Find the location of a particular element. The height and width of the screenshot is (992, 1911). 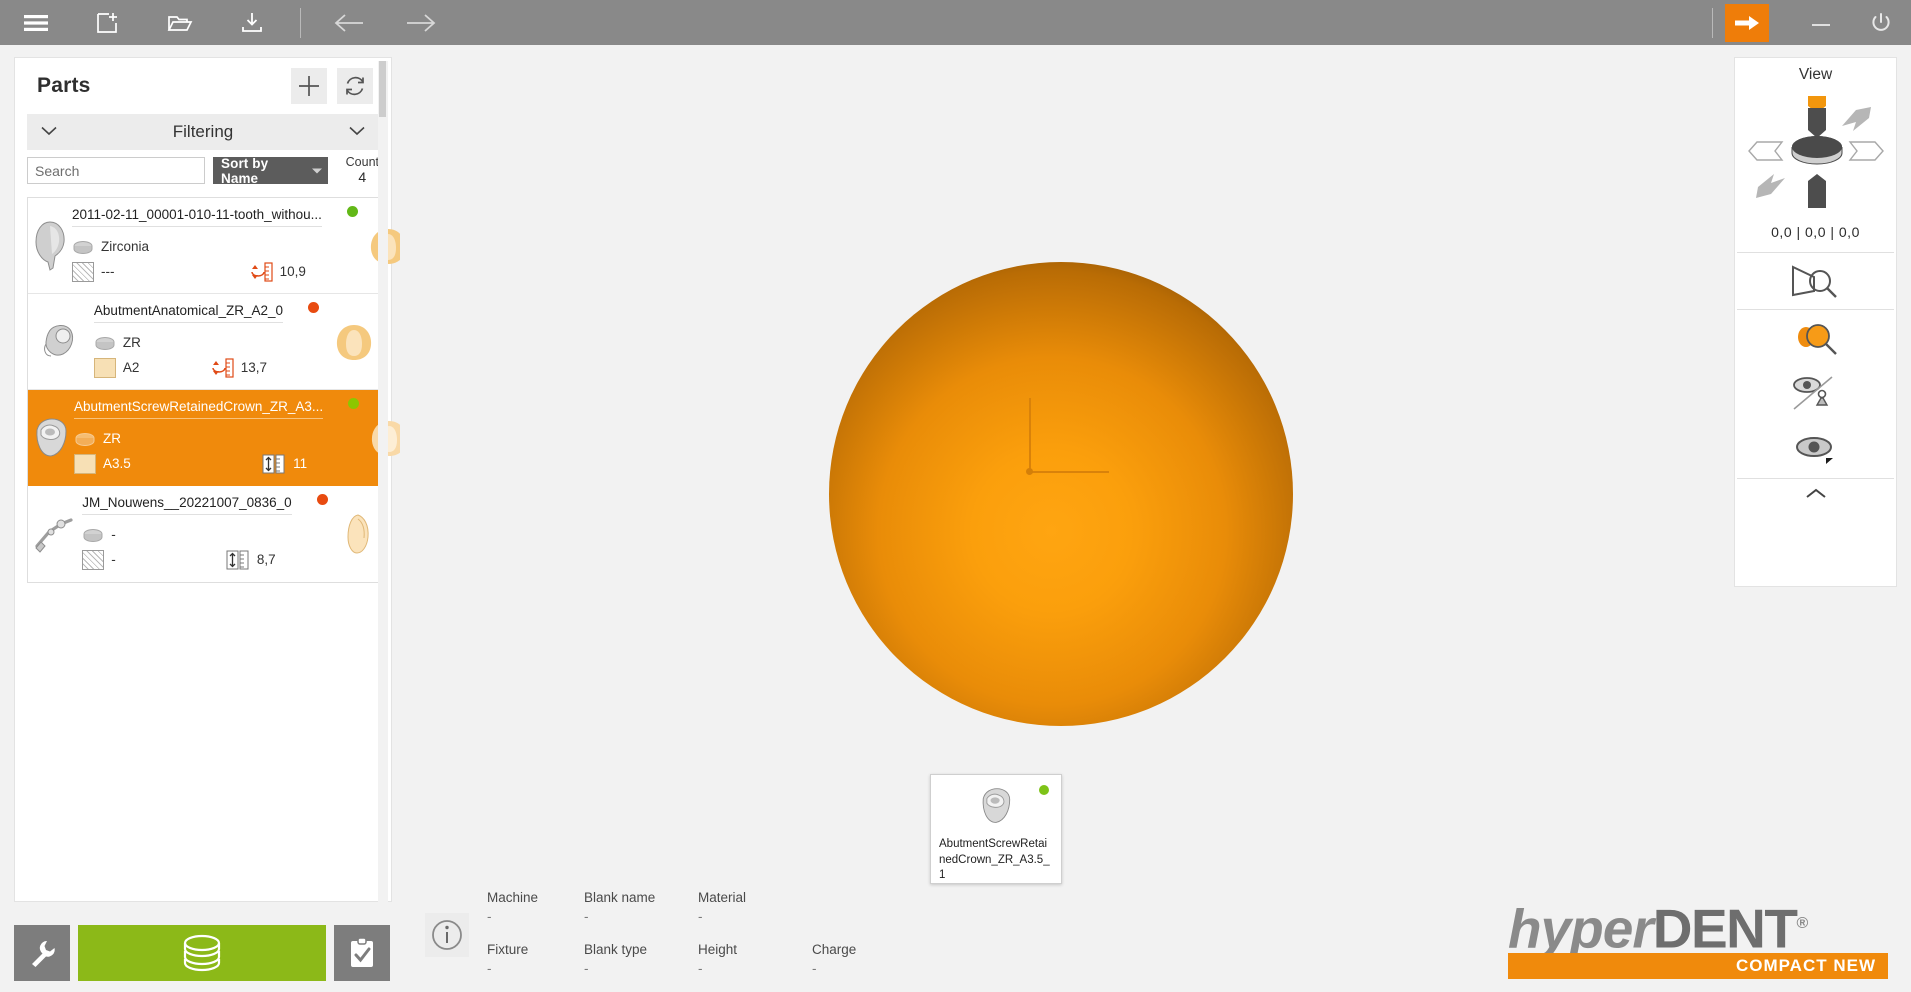

part-info-card: AbutmentScrewRetainedCrown_ZR_A3.5_1 is located at coordinates (996, 829).